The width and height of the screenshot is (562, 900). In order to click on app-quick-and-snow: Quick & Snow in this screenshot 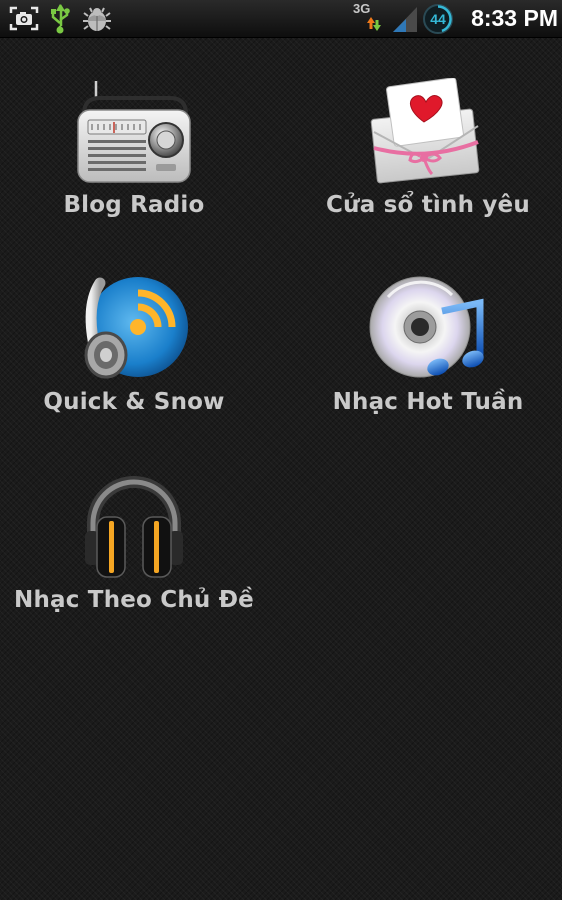, I will do `click(142, 325)`.